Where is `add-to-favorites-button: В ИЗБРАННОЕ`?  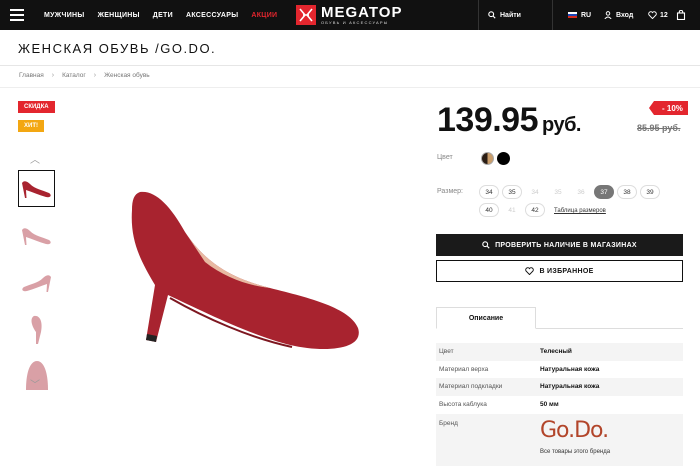
add-to-favorites-button: В ИЗБРАННОЕ is located at coordinates (559, 271).